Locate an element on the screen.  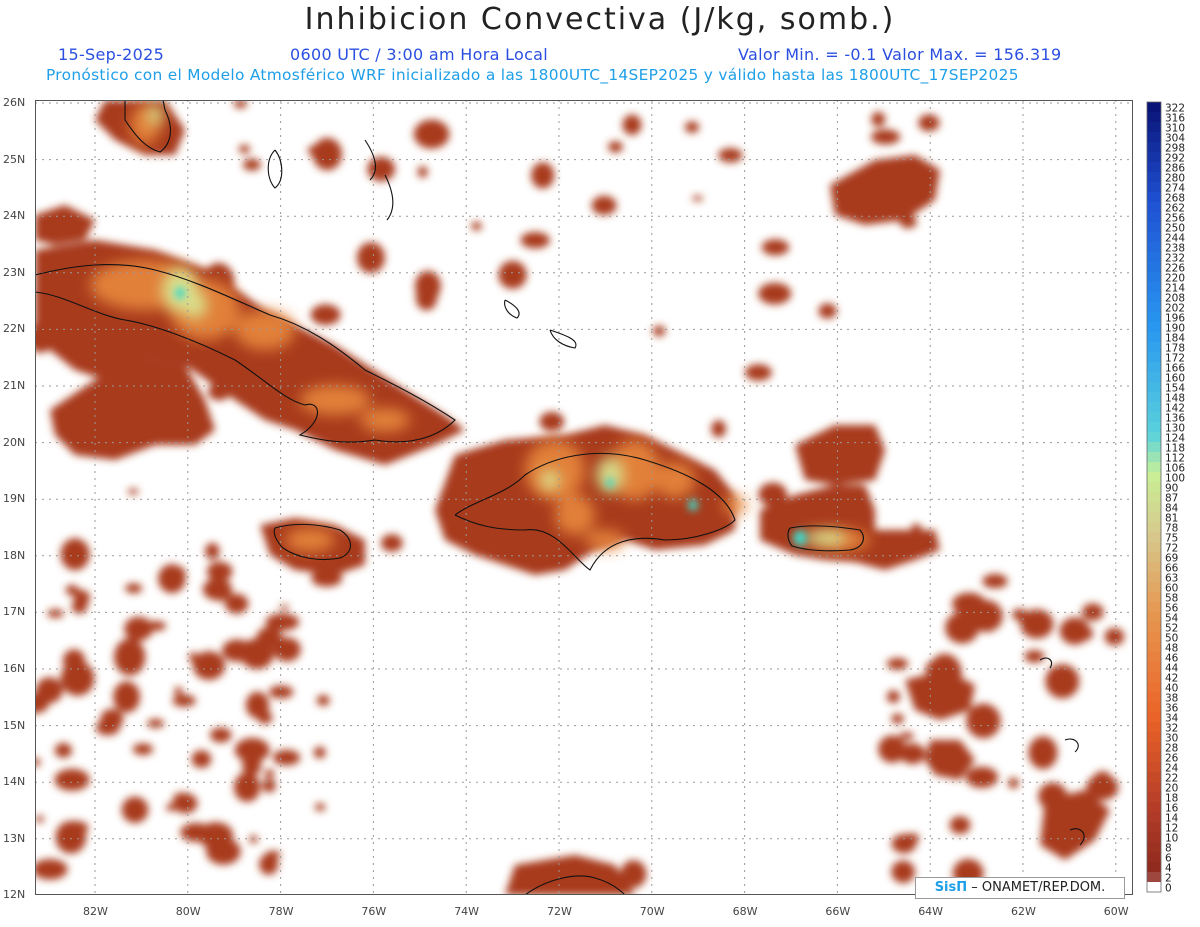
forecast-date: 15-Sep-2025 is located at coordinates (111, 54).